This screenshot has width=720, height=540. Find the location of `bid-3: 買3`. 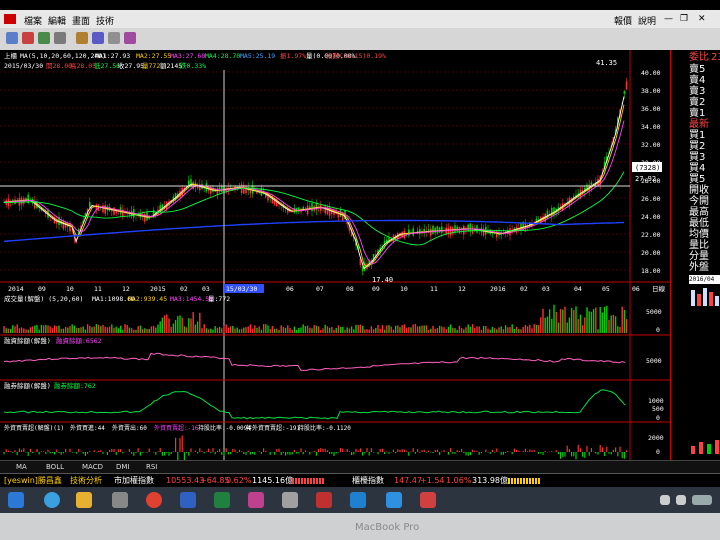

bid-3: 買3 is located at coordinates (697, 157).